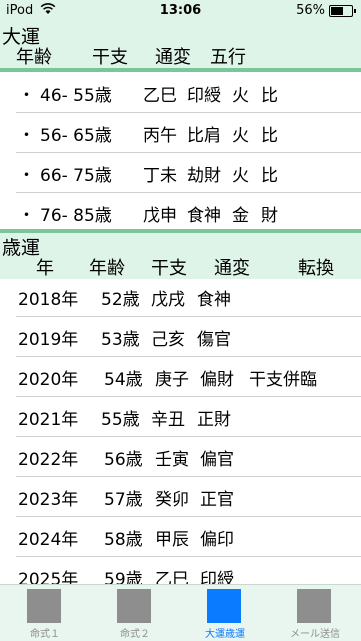 Image resolution: width=361 pixels, height=641 pixels. What do you see at coordinates (172, 540) in the screenshot?
I see `saiun-kanshi: 甲辰` at bounding box center [172, 540].